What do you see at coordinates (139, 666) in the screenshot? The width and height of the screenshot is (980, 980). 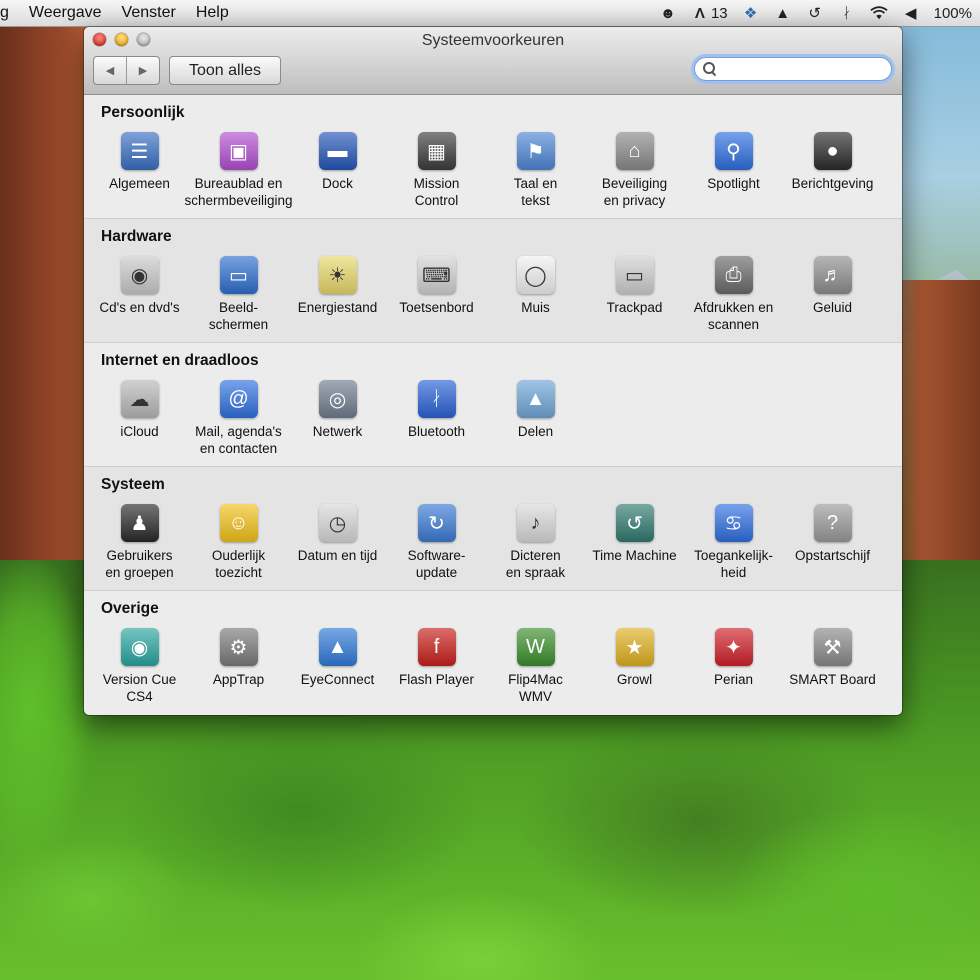 I see `pref-pane-version-cue: ◉ Version Cue CS4` at bounding box center [139, 666].